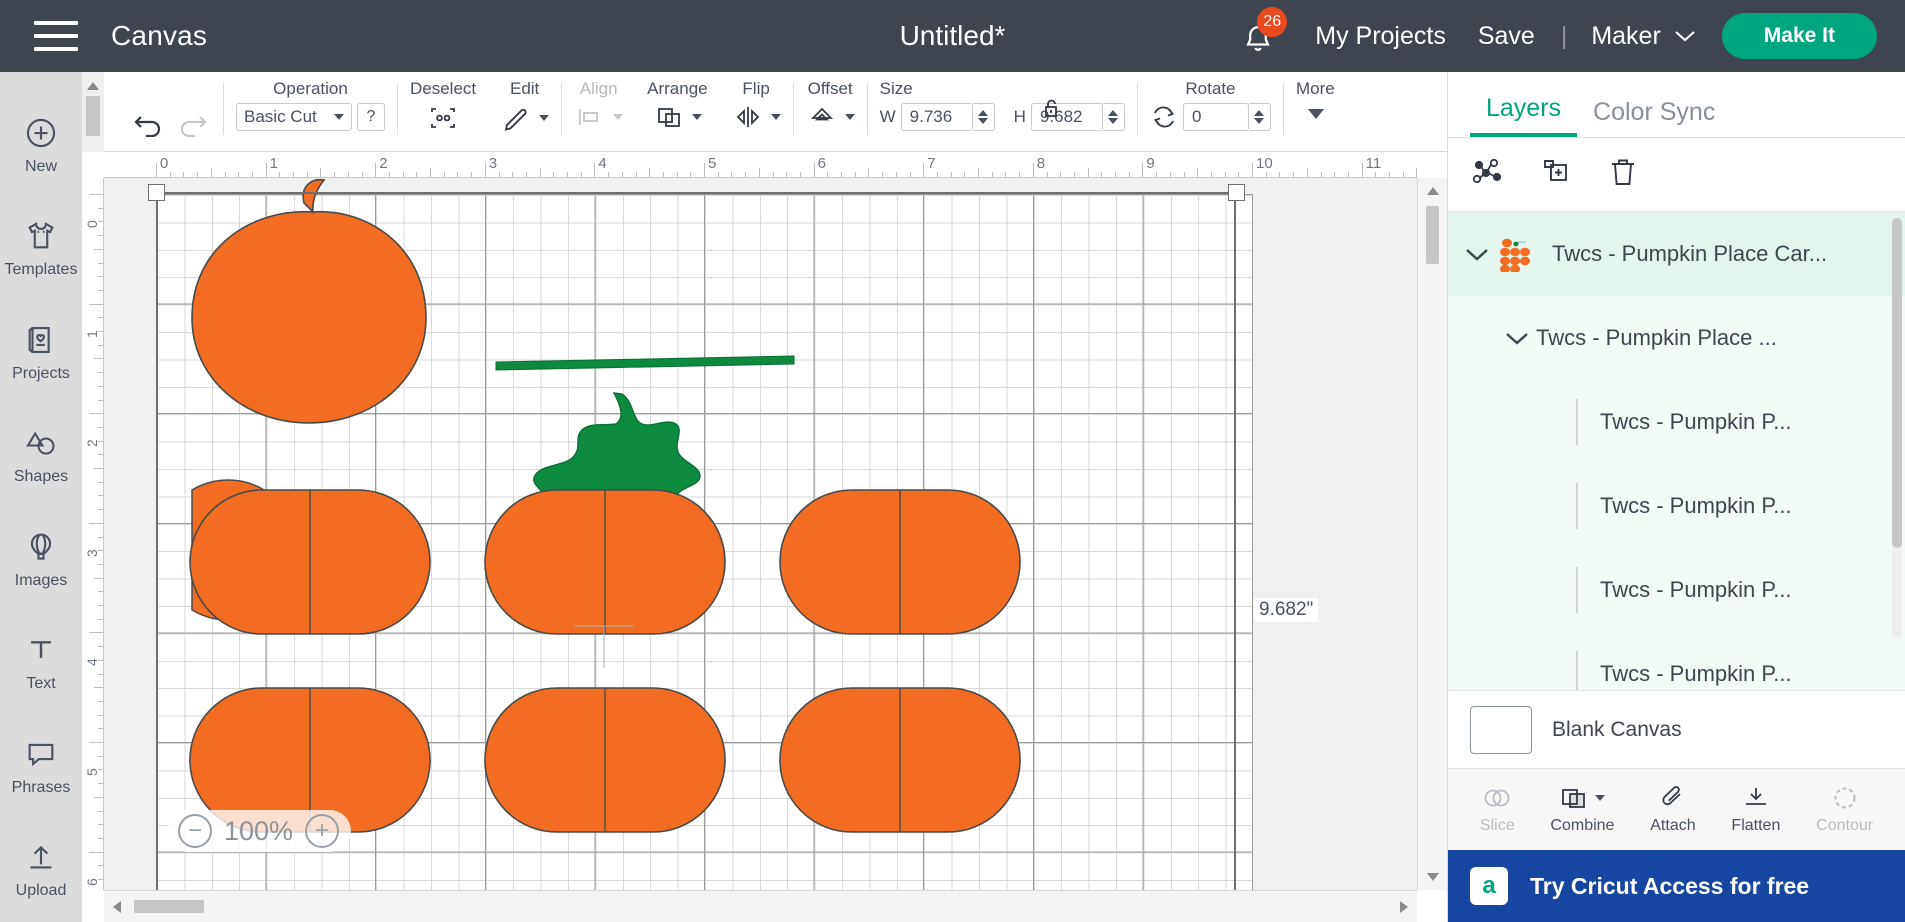  I want to click on save-button: Save, so click(1506, 36).